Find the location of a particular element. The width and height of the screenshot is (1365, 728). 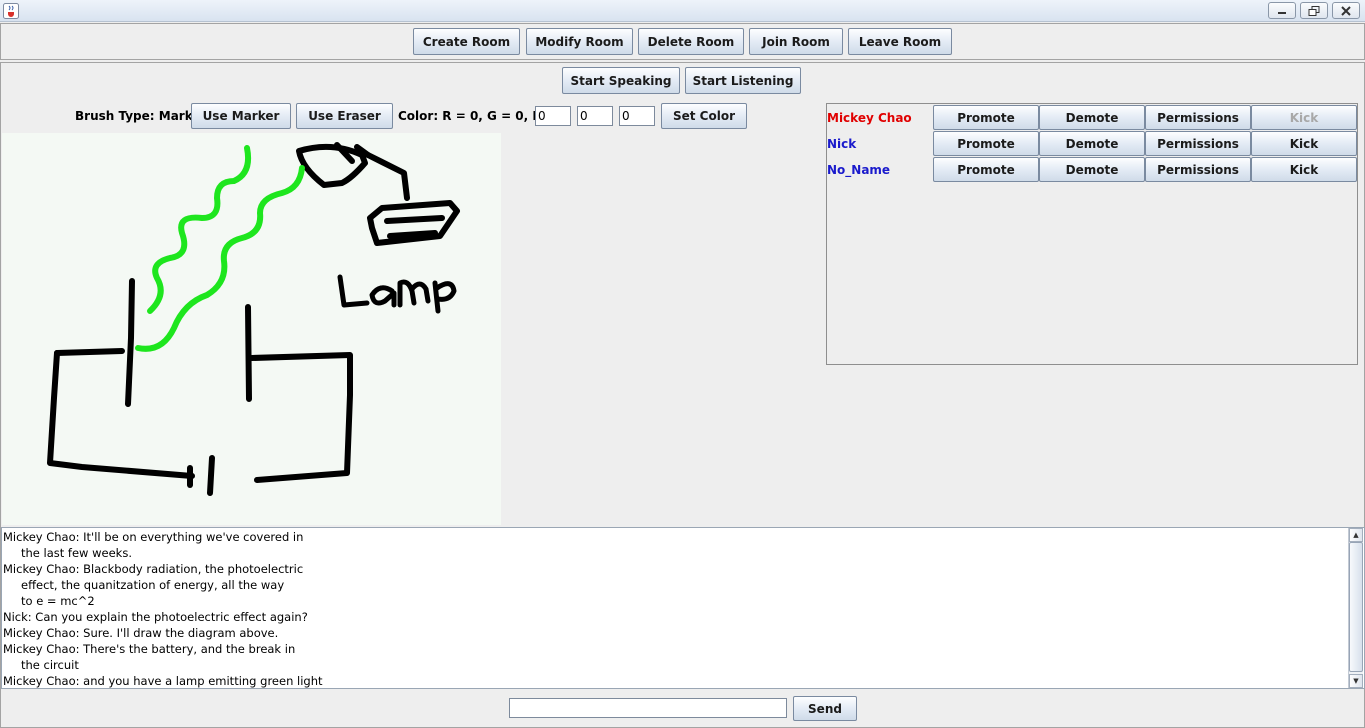

chat-message-input is located at coordinates (648, 708).